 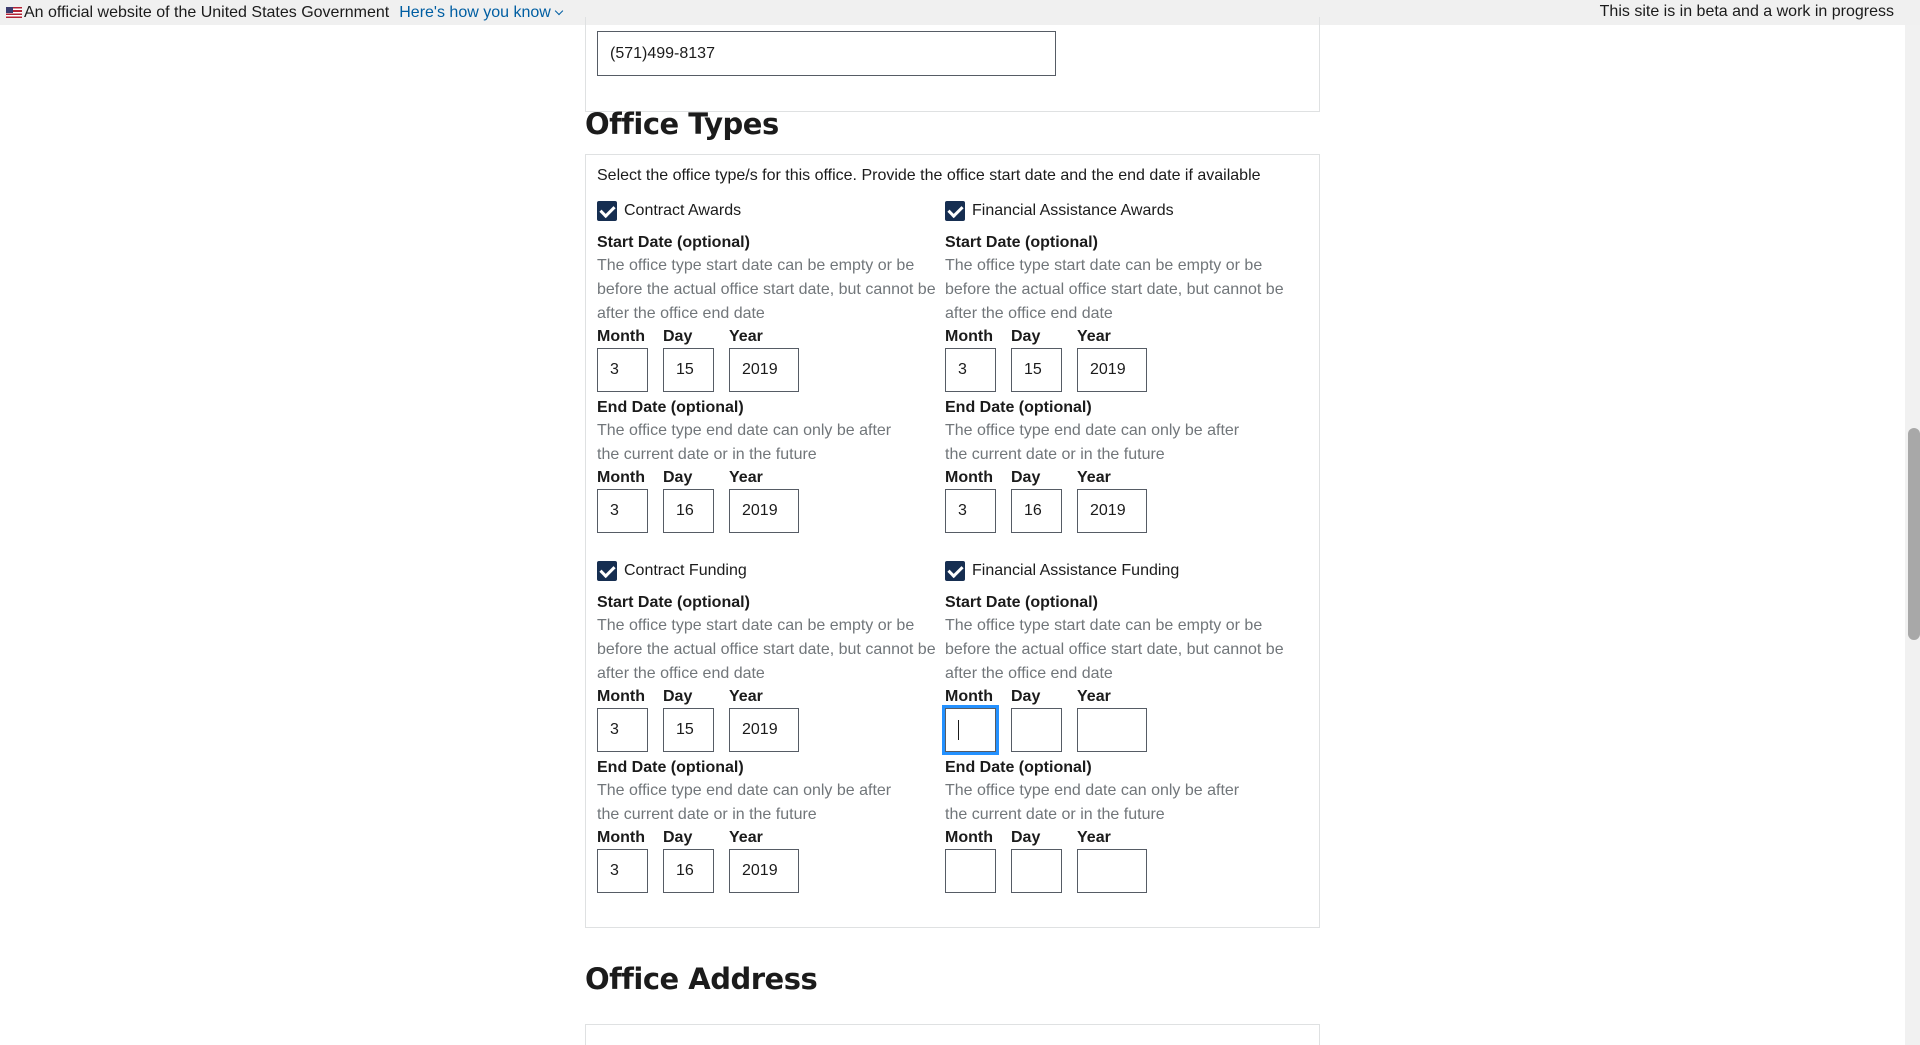 What do you see at coordinates (952, 1034) in the screenshot?
I see `office-address-fieldset` at bounding box center [952, 1034].